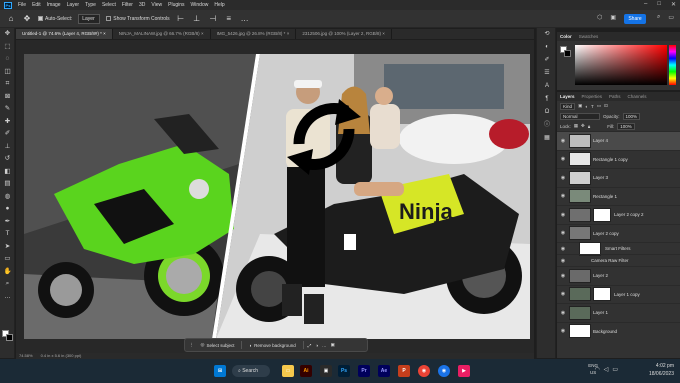 This screenshot has width=680, height=383. Describe the element at coordinates (580, 106) in the screenshot. I see `filter-pixel-icon: ▣` at that location.